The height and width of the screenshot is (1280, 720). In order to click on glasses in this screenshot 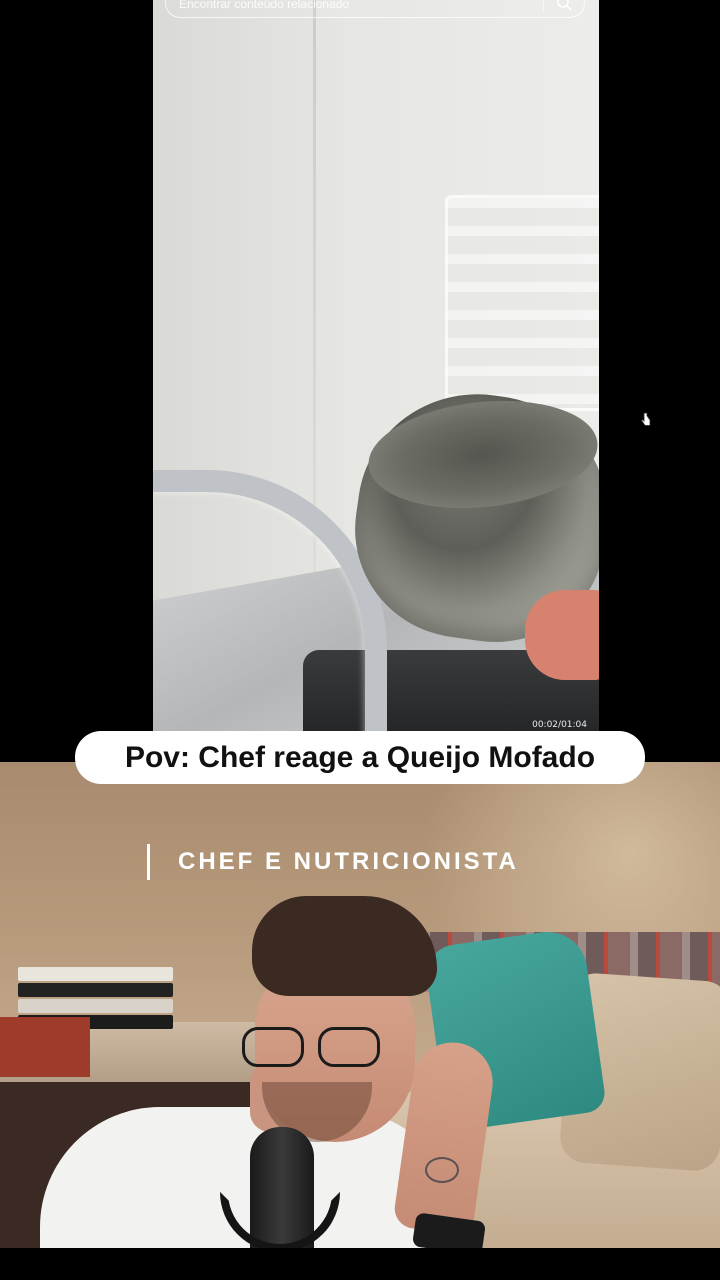, I will do `click(315, 1049)`.